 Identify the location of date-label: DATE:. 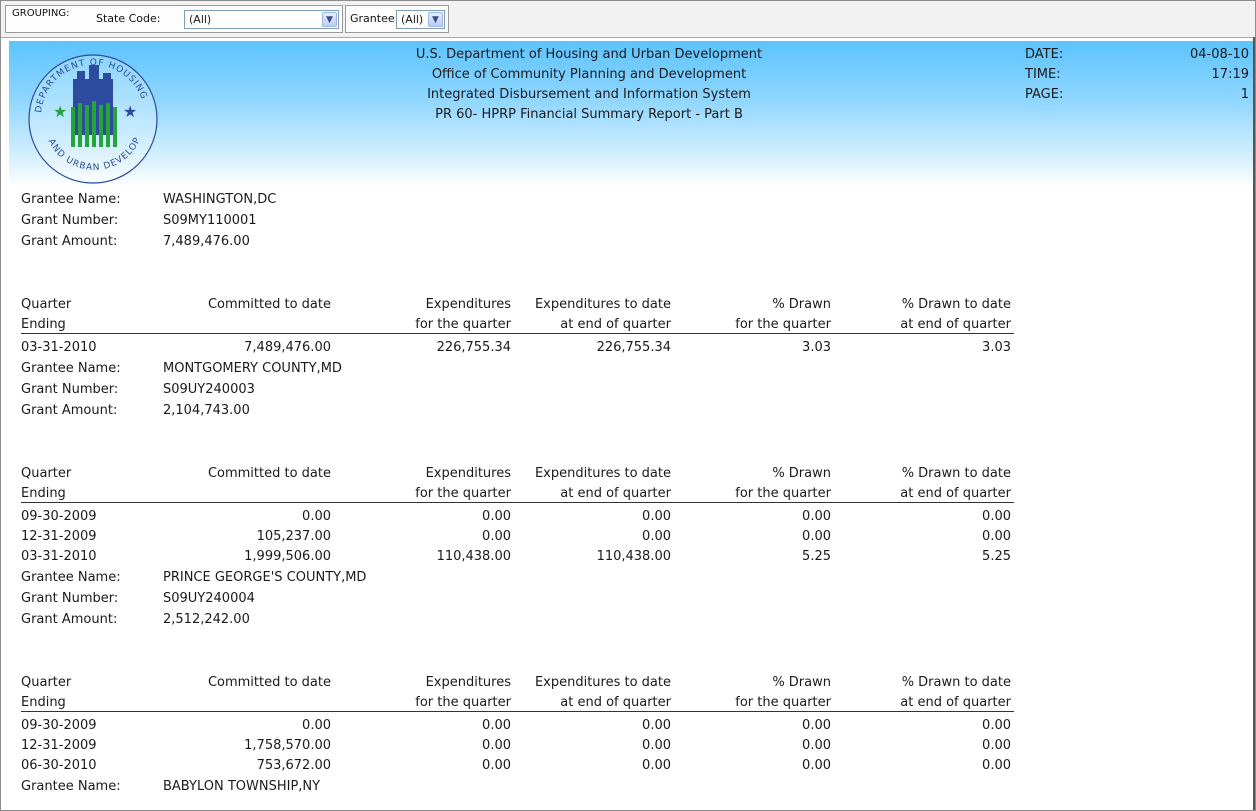
(1044, 54).